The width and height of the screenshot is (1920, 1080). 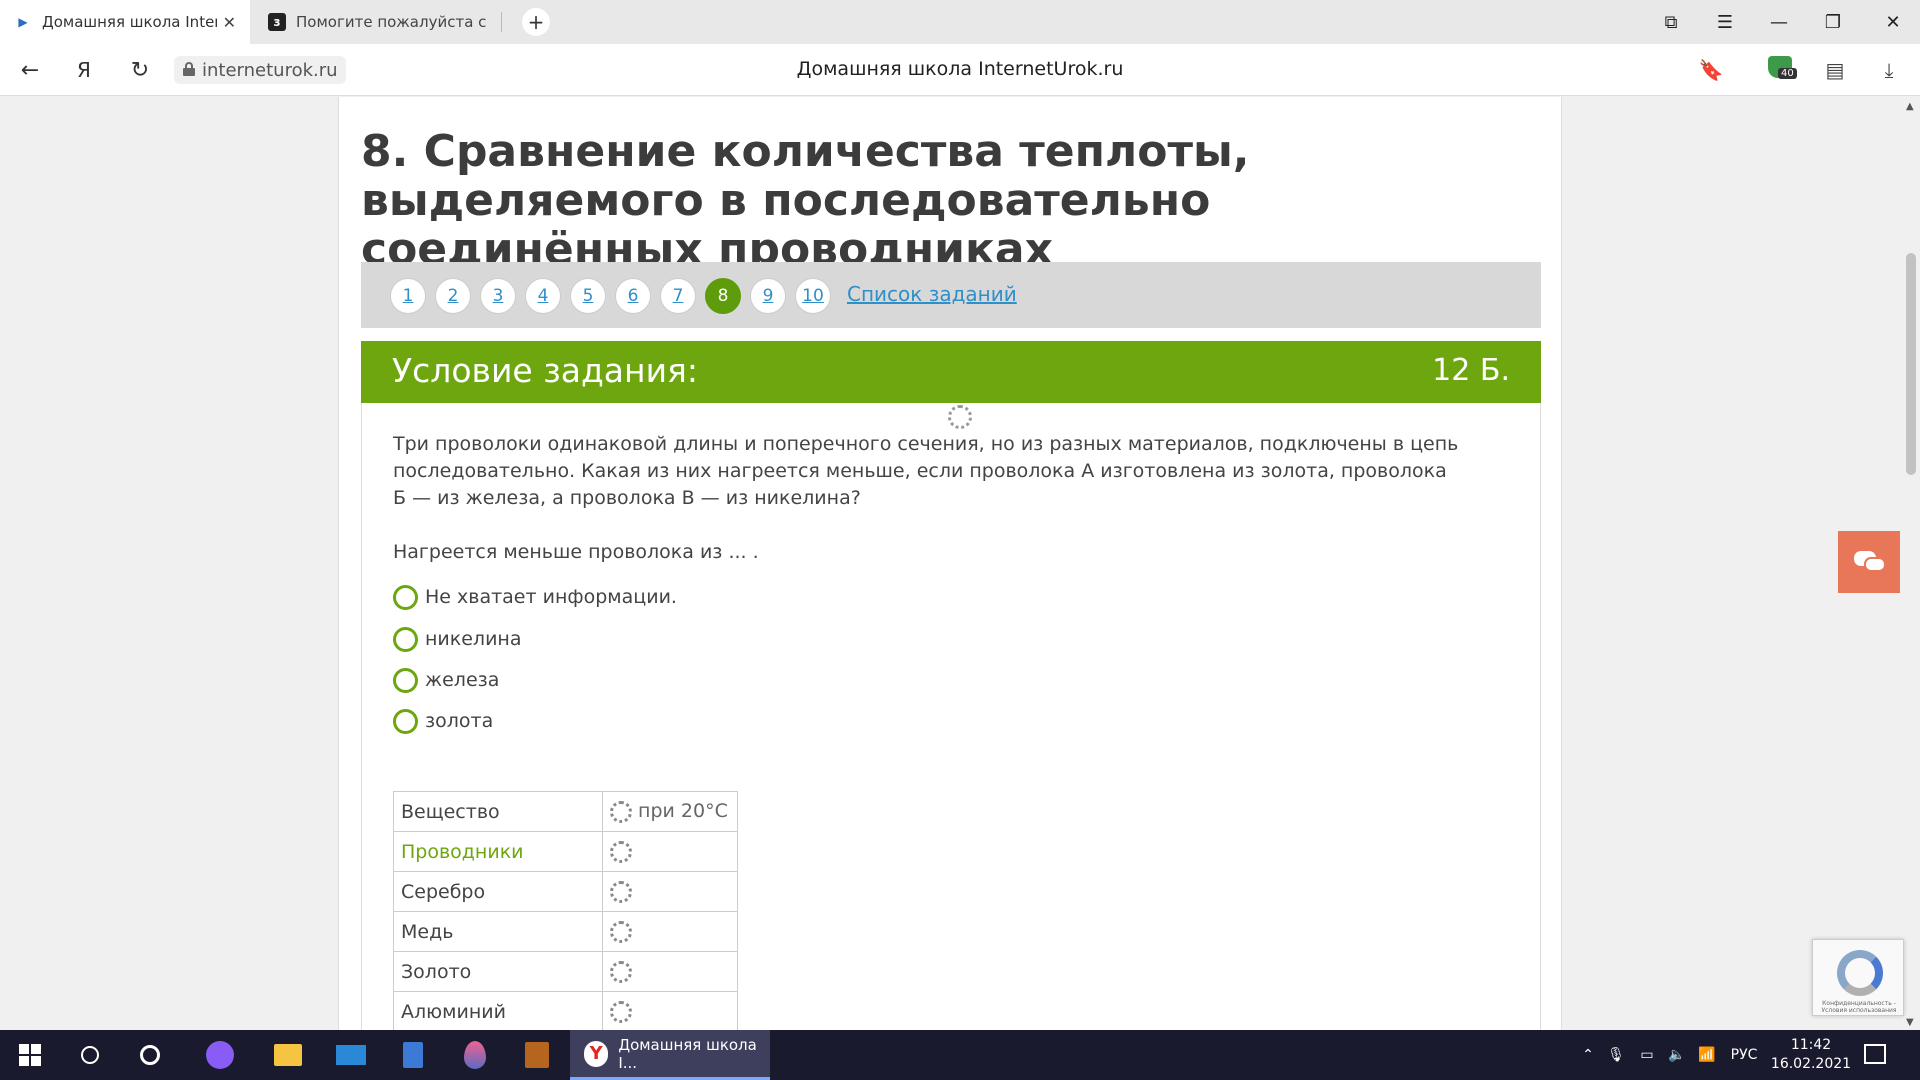 What do you see at coordinates (1910, 1022) in the screenshot?
I see `scroll-down-icon: ▼` at bounding box center [1910, 1022].